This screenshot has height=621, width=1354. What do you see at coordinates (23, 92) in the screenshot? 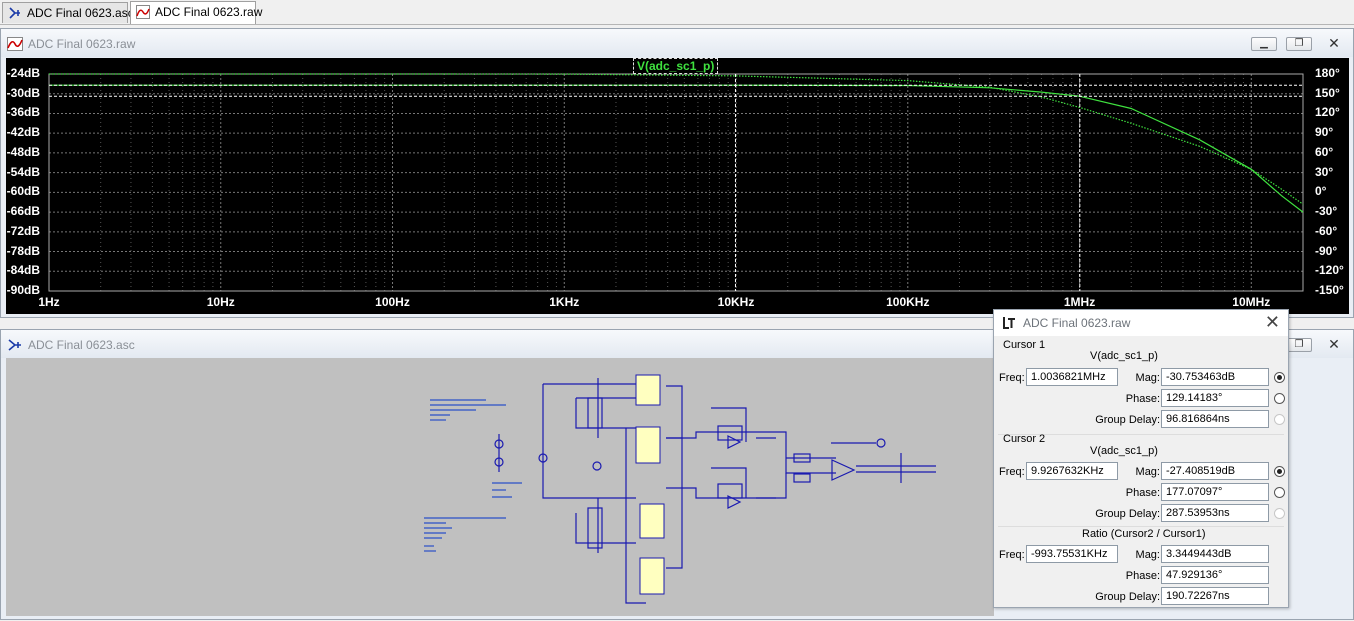
I see `y-tick-label: -30dB` at bounding box center [23, 92].